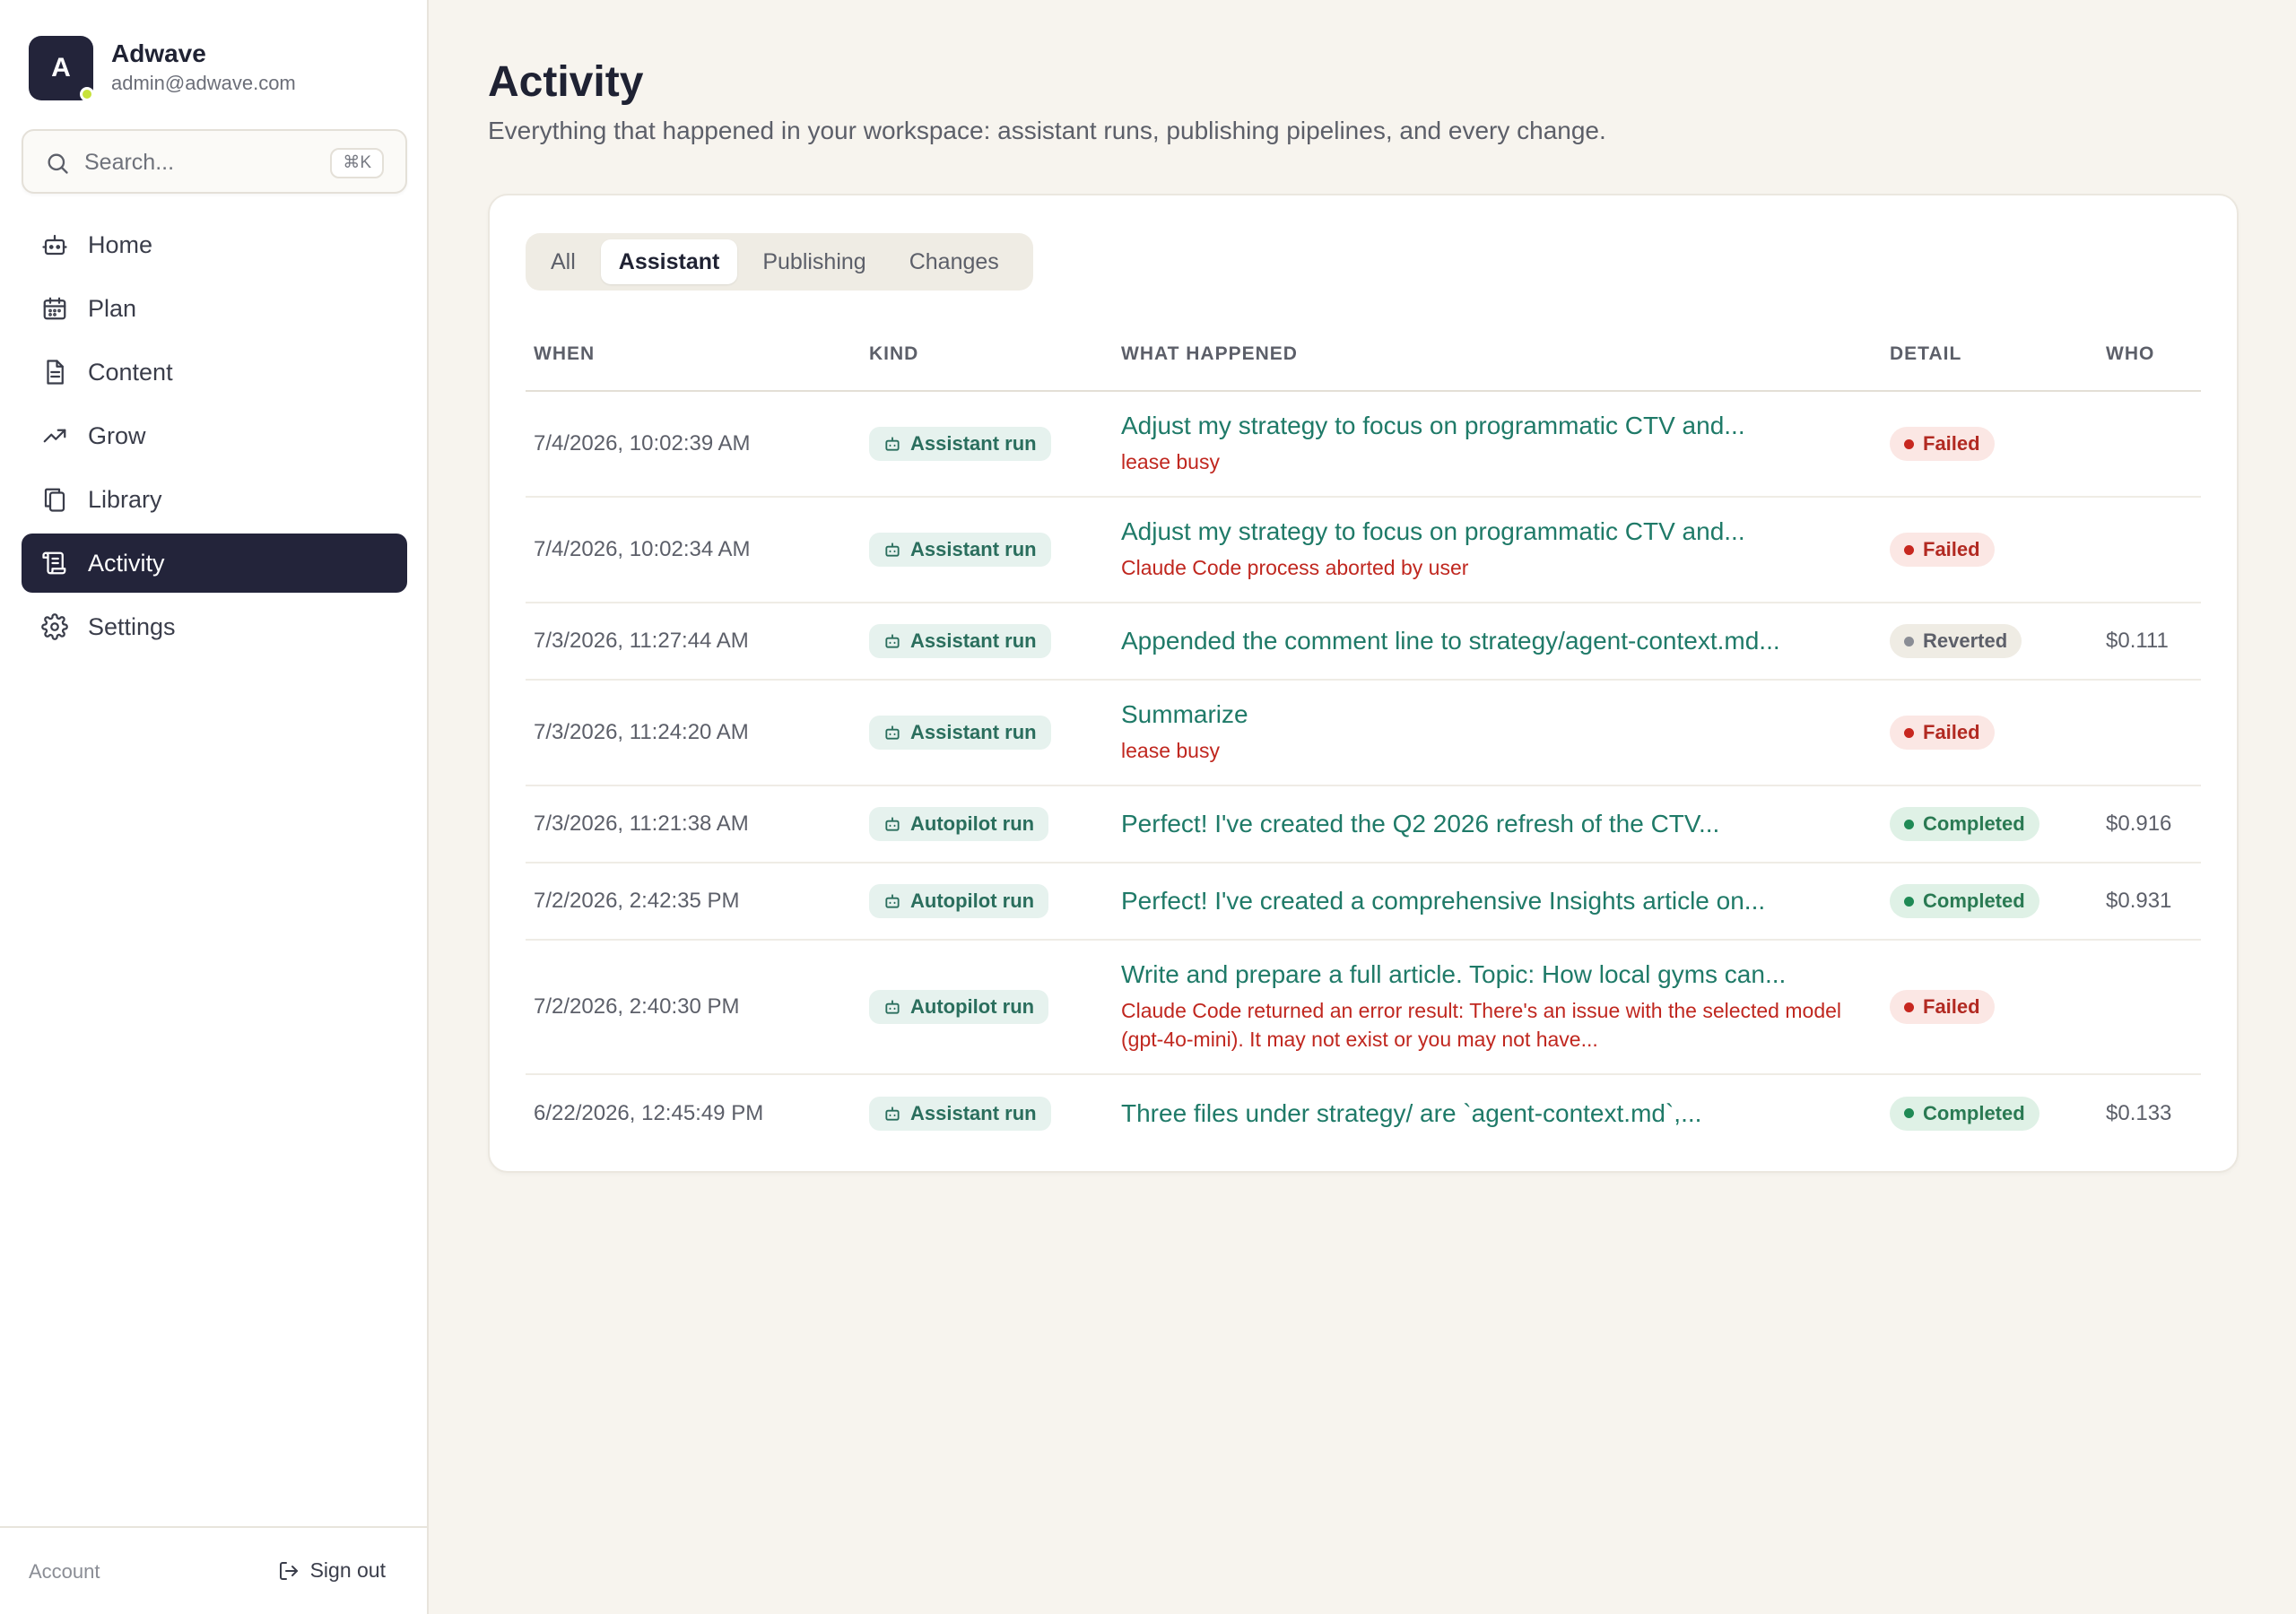 The width and height of the screenshot is (2296, 1614). What do you see at coordinates (2139, 1112) in the screenshot?
I see `row-cost: $0.133` at bounding box center [2139, 1112].